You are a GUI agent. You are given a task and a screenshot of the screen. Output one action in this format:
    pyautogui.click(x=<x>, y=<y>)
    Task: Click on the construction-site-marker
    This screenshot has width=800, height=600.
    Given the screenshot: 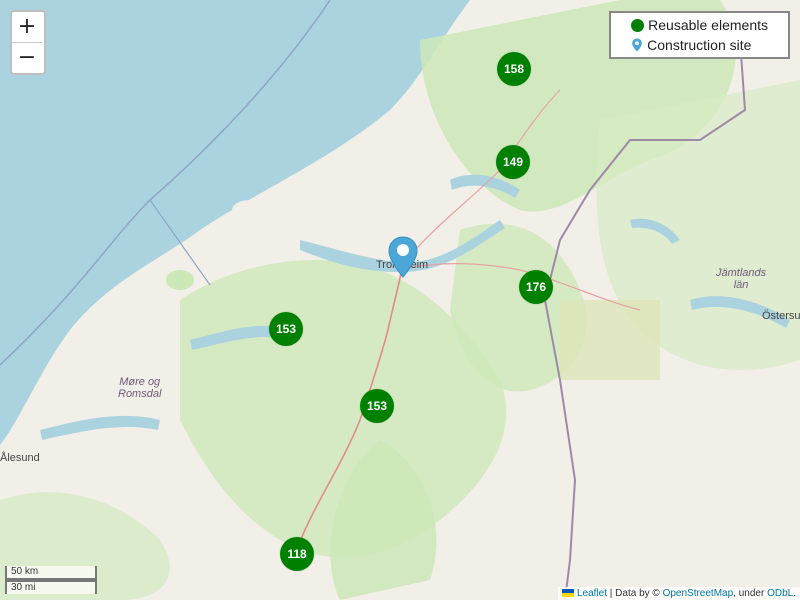 What is the action you would take?
    pyautogui.click(x=403, y=257)
    